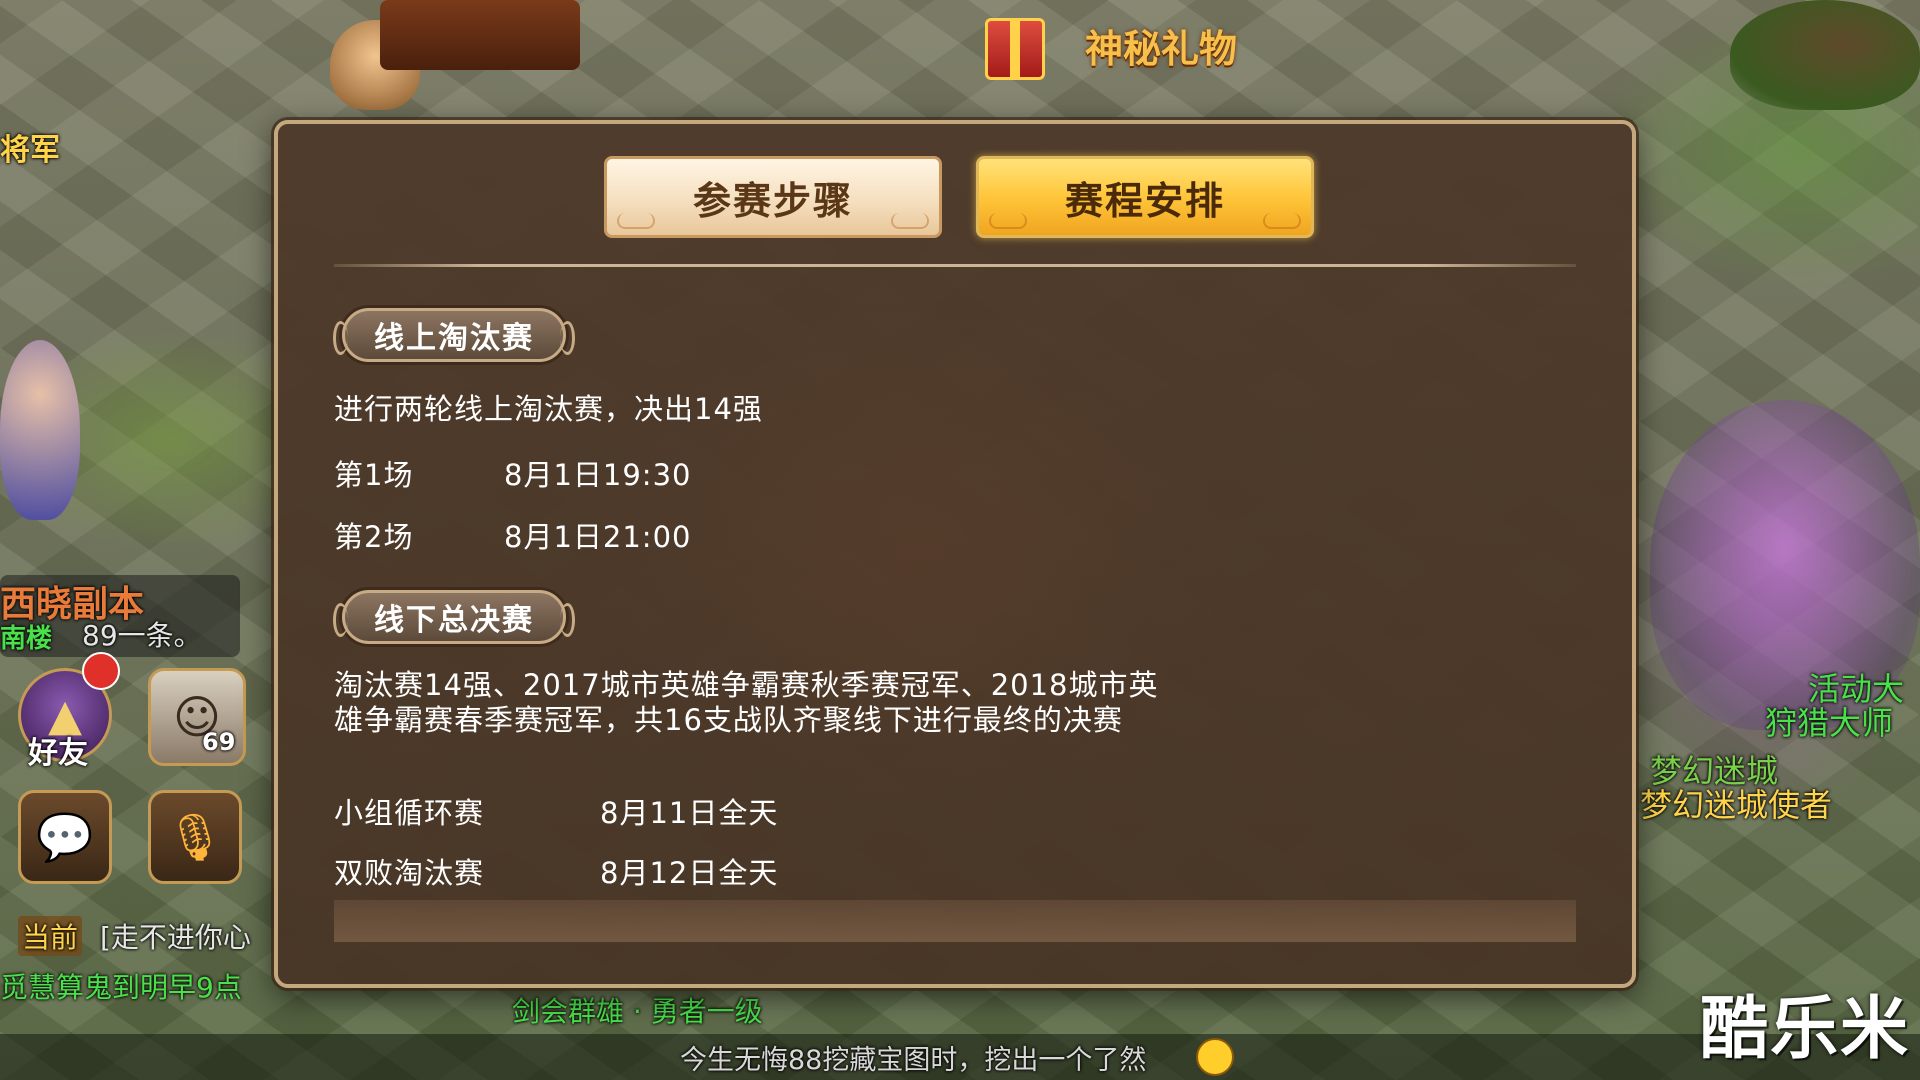  What do you see at coordinates (374, 537) in the screenshot?
I see `round-2-name: 第2场` at bounding box center [374, 537].